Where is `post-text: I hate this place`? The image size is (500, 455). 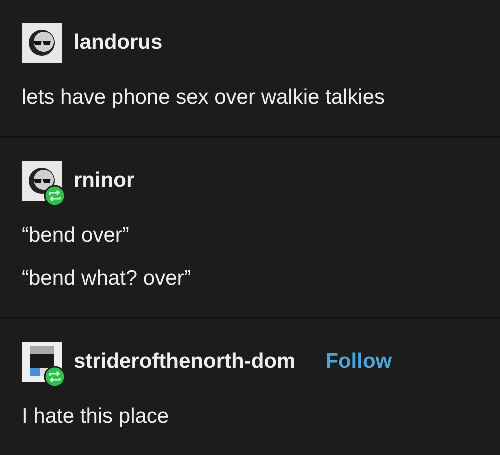 post-text: I hate this place is located at coordinates (96, 417).